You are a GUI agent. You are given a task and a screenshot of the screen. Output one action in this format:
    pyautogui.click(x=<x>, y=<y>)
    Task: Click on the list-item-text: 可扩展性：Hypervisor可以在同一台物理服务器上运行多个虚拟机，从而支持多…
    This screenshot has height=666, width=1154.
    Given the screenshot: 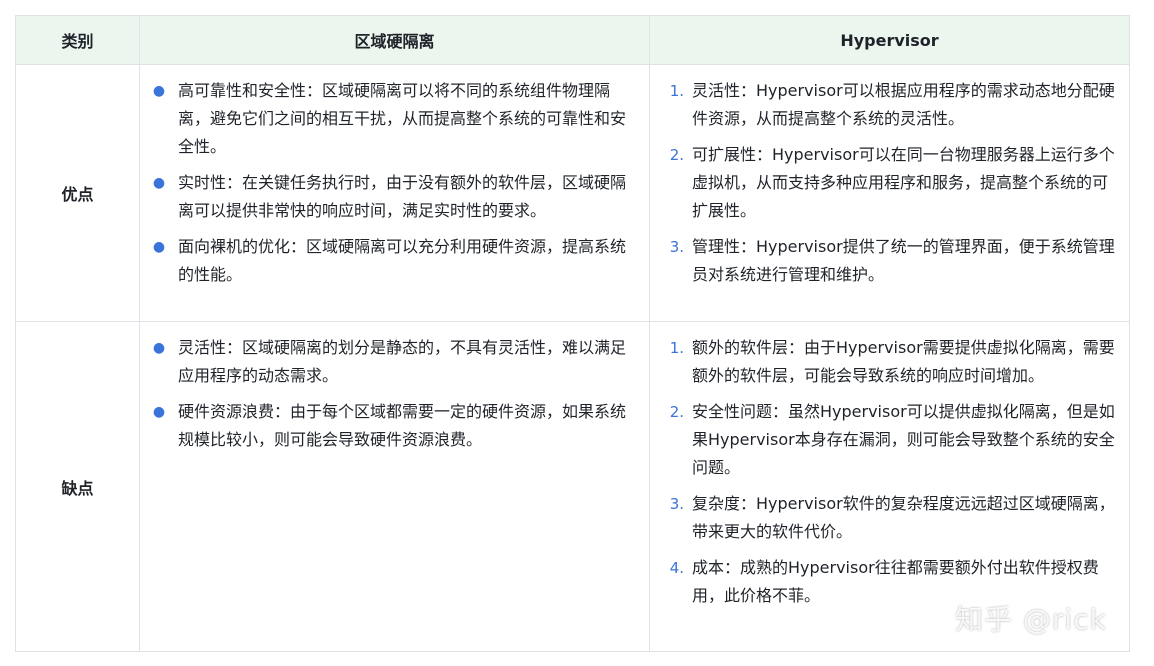 What is the action you would take?
    pyautogui.click(x=903, y=182)
    